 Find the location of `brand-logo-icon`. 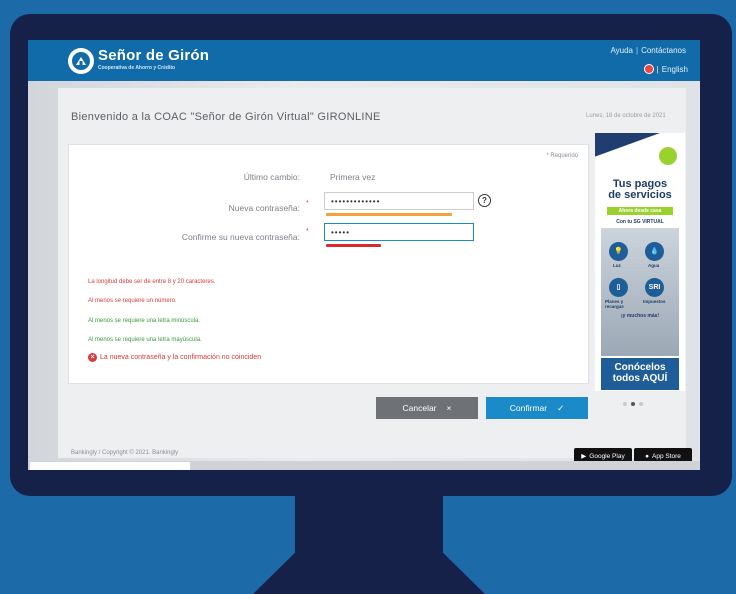

brand-logo-icon is located at coordinates (668, 156).